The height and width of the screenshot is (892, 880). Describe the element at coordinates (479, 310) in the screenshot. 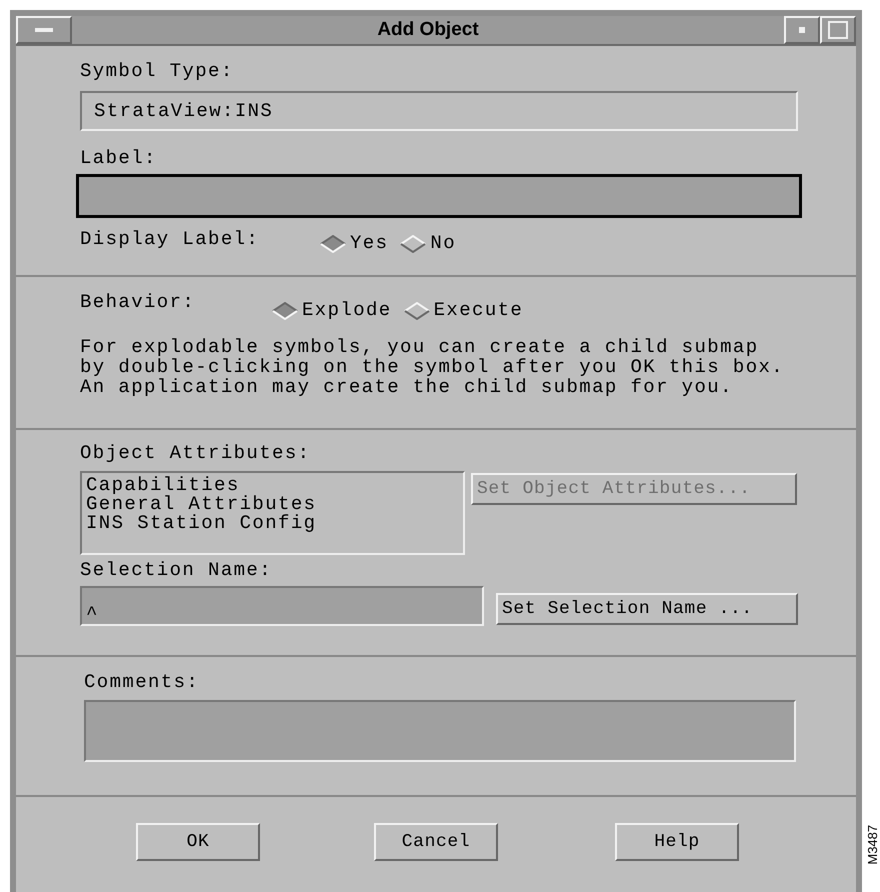

I see `radio-label: Execute` at that location.